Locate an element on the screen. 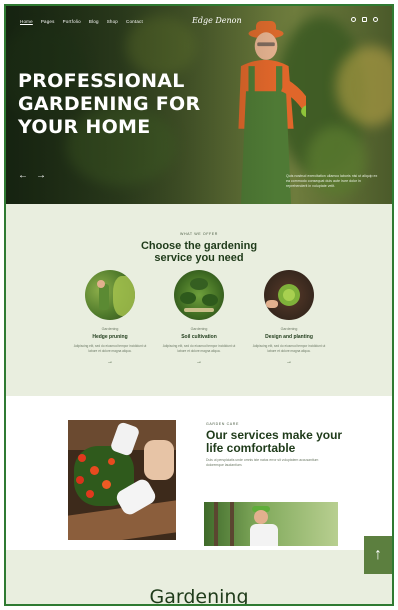 Image resolution: width=398 pixels, height=610 pixels. hero-slider-controls: ← → is located at coordinates (32, 176).